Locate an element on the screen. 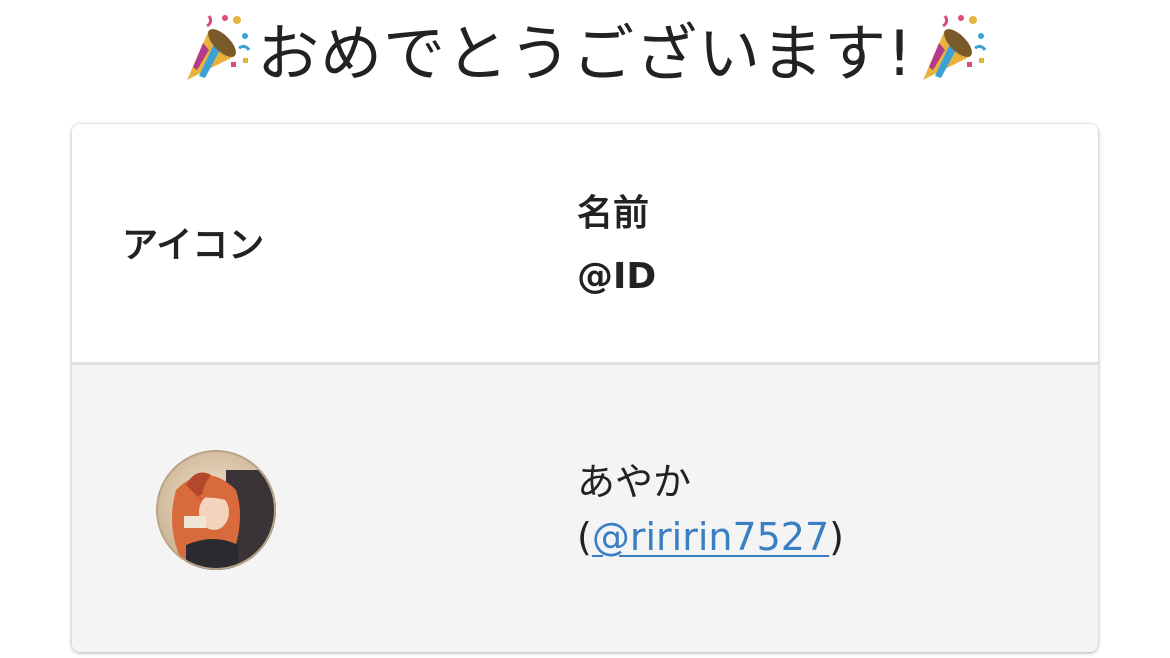  title-text: おめでとうございます! is located at coordinates (585, 53).